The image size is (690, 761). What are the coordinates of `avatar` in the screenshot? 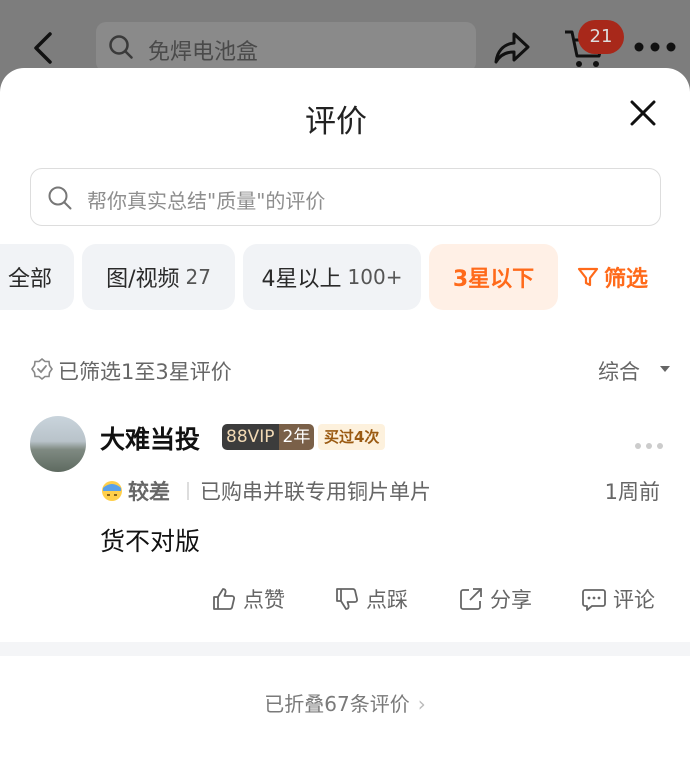 It's located at (58, 444).